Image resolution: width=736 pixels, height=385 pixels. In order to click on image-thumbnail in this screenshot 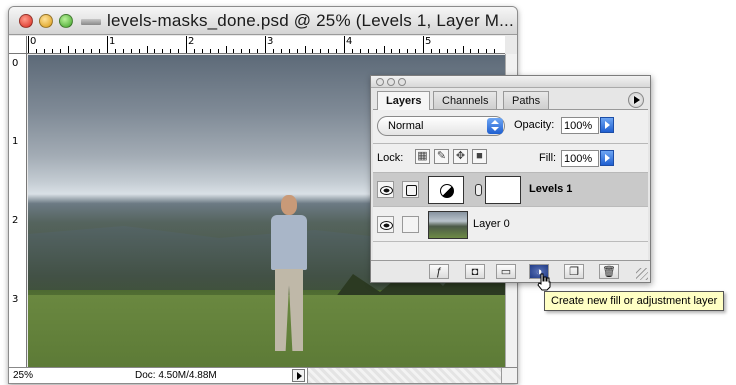, I will do `click(448, 225)`.